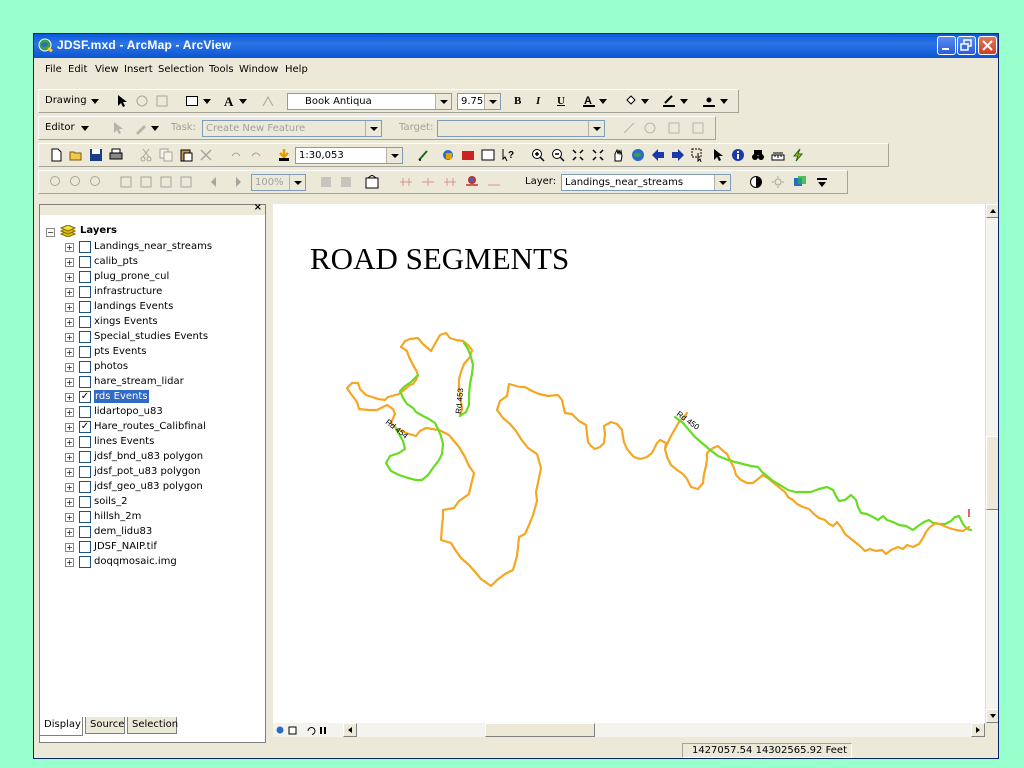  What do you see at coordinates (394, 155) in the screenshot?
I see `map-scale-dropdown-arrow` at bounding box center [394, 155].